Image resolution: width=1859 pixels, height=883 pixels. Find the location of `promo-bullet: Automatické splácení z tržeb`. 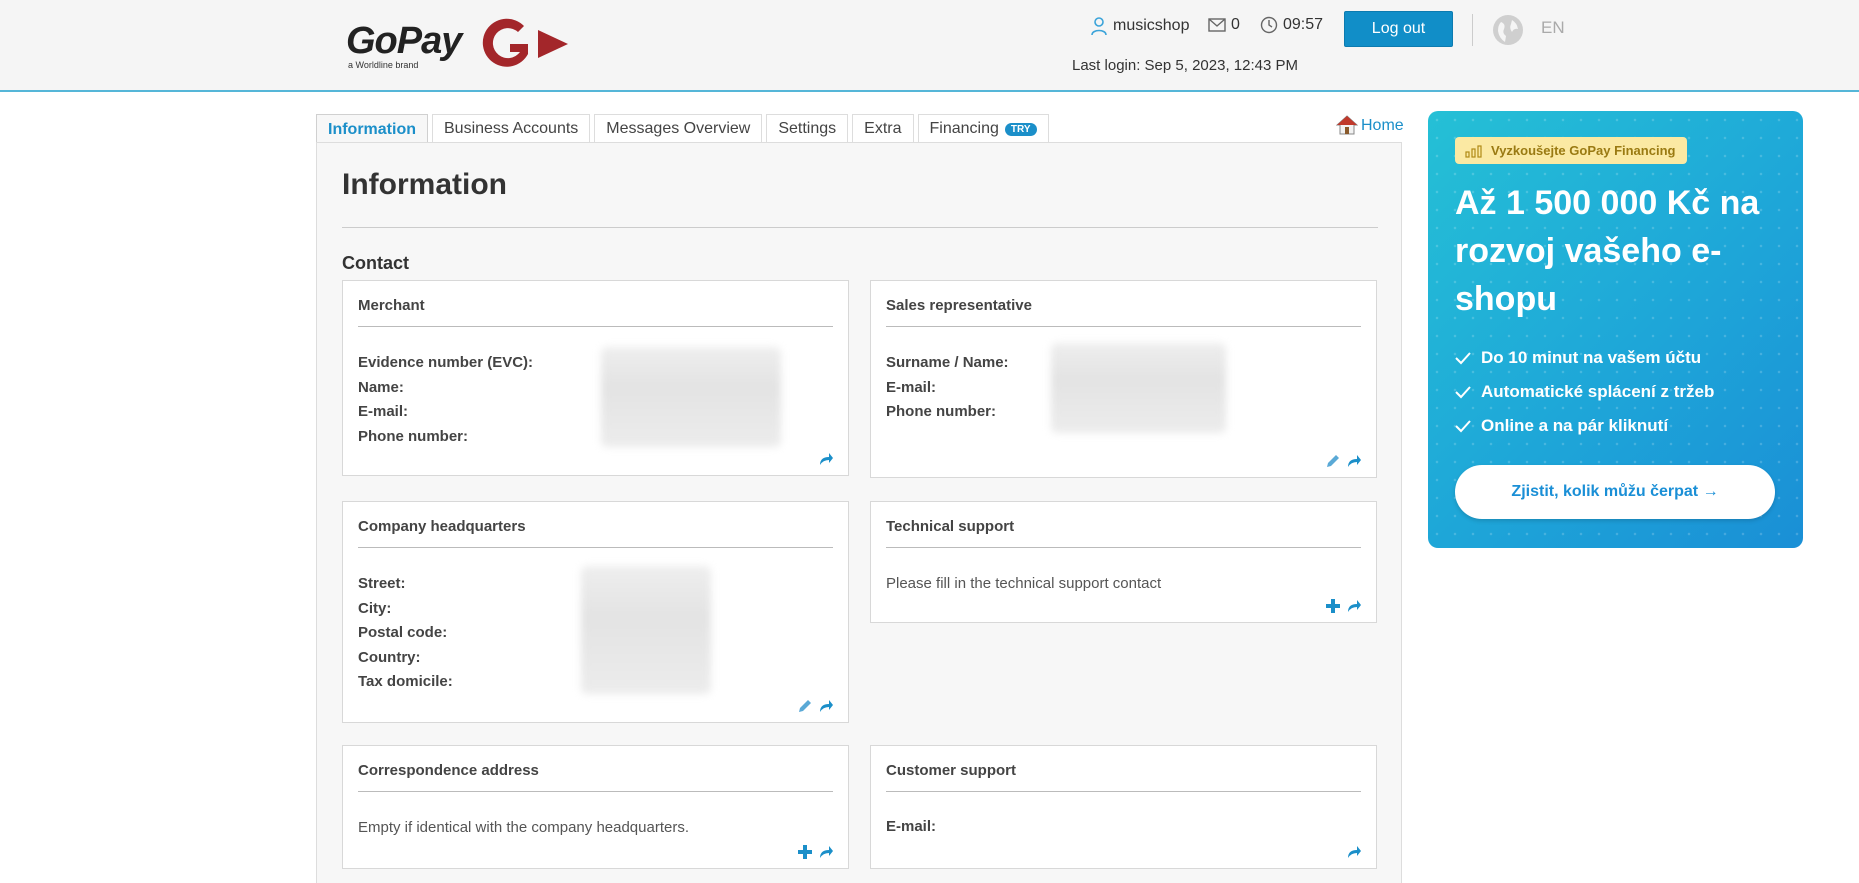

promo-bullet: Automatické splácení z tržeb is located at coordinates (1584, 392).